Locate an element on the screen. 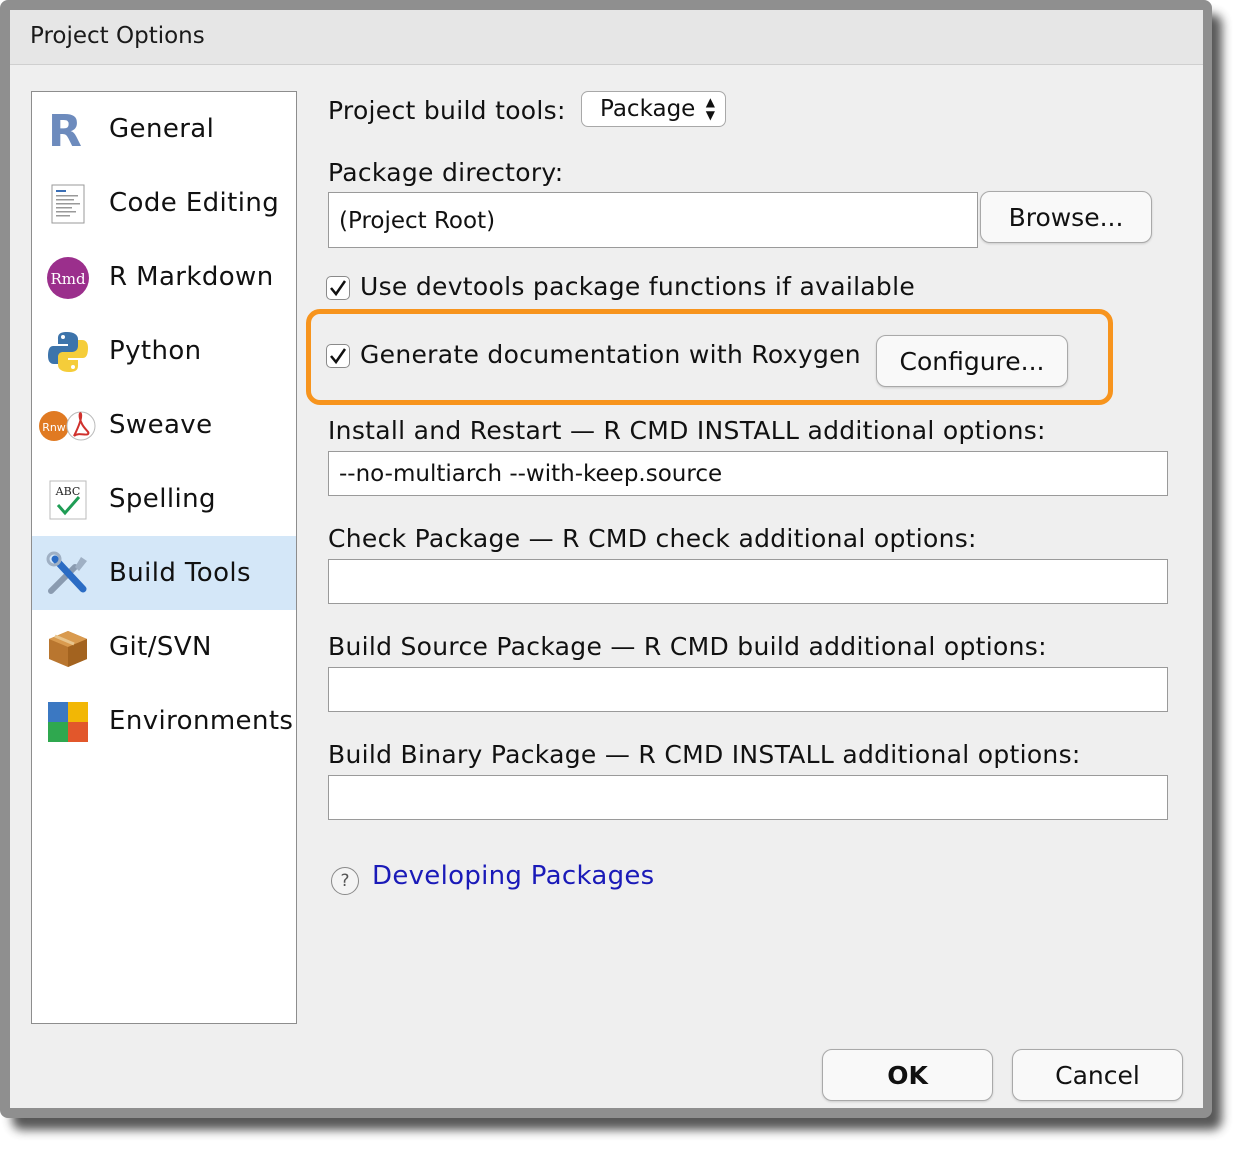  sidebar-item-label: Git/SVN is located at coordinates (160, 647).